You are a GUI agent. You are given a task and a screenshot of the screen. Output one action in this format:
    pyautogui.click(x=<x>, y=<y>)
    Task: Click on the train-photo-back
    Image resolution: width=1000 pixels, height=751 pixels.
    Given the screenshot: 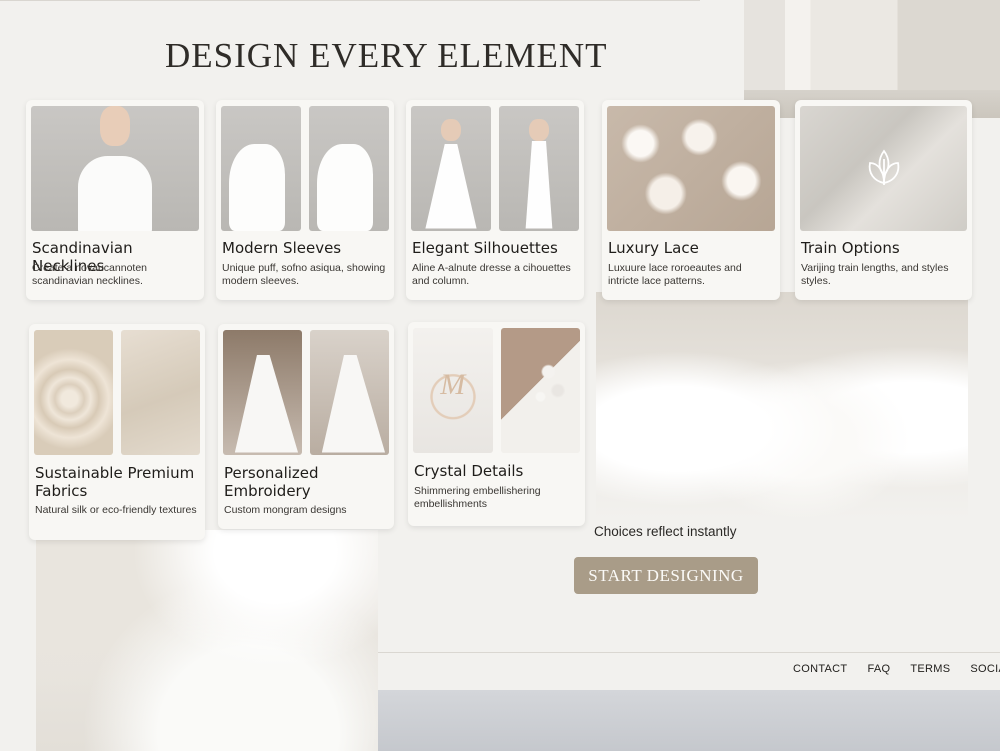 What is the action you would take?
    pyautogui.click(x=262, y=392)
    